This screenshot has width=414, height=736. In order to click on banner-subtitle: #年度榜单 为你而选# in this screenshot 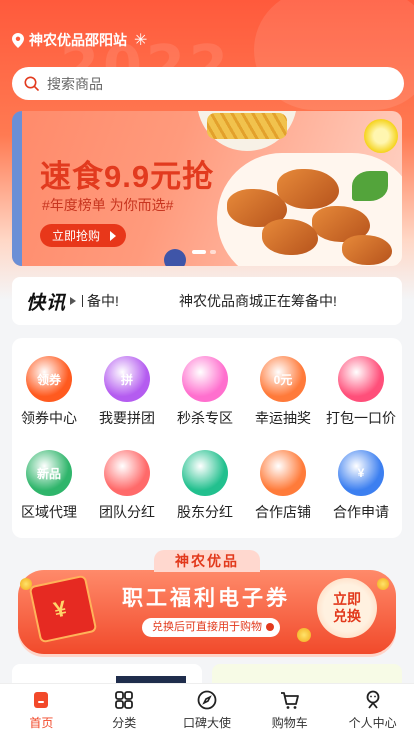, I will do `click(108, 205)`.